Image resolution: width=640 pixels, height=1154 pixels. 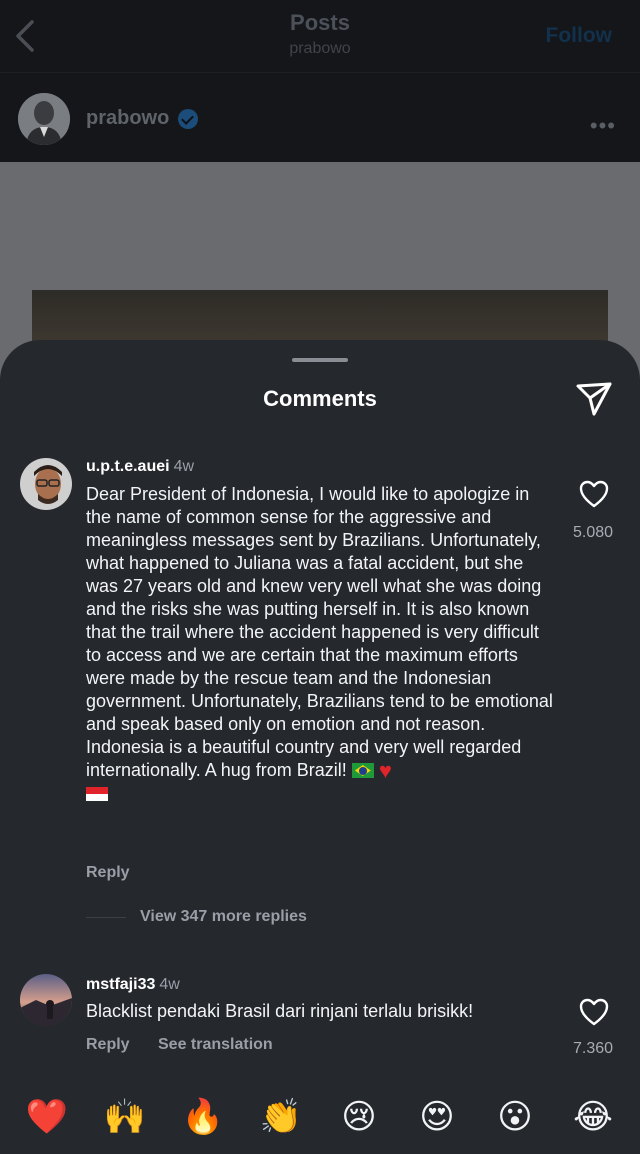 What do you see at coordinates (579, 36) in the screenshot?
I see `follow-button: Follow` at bounding box center [579, 36].